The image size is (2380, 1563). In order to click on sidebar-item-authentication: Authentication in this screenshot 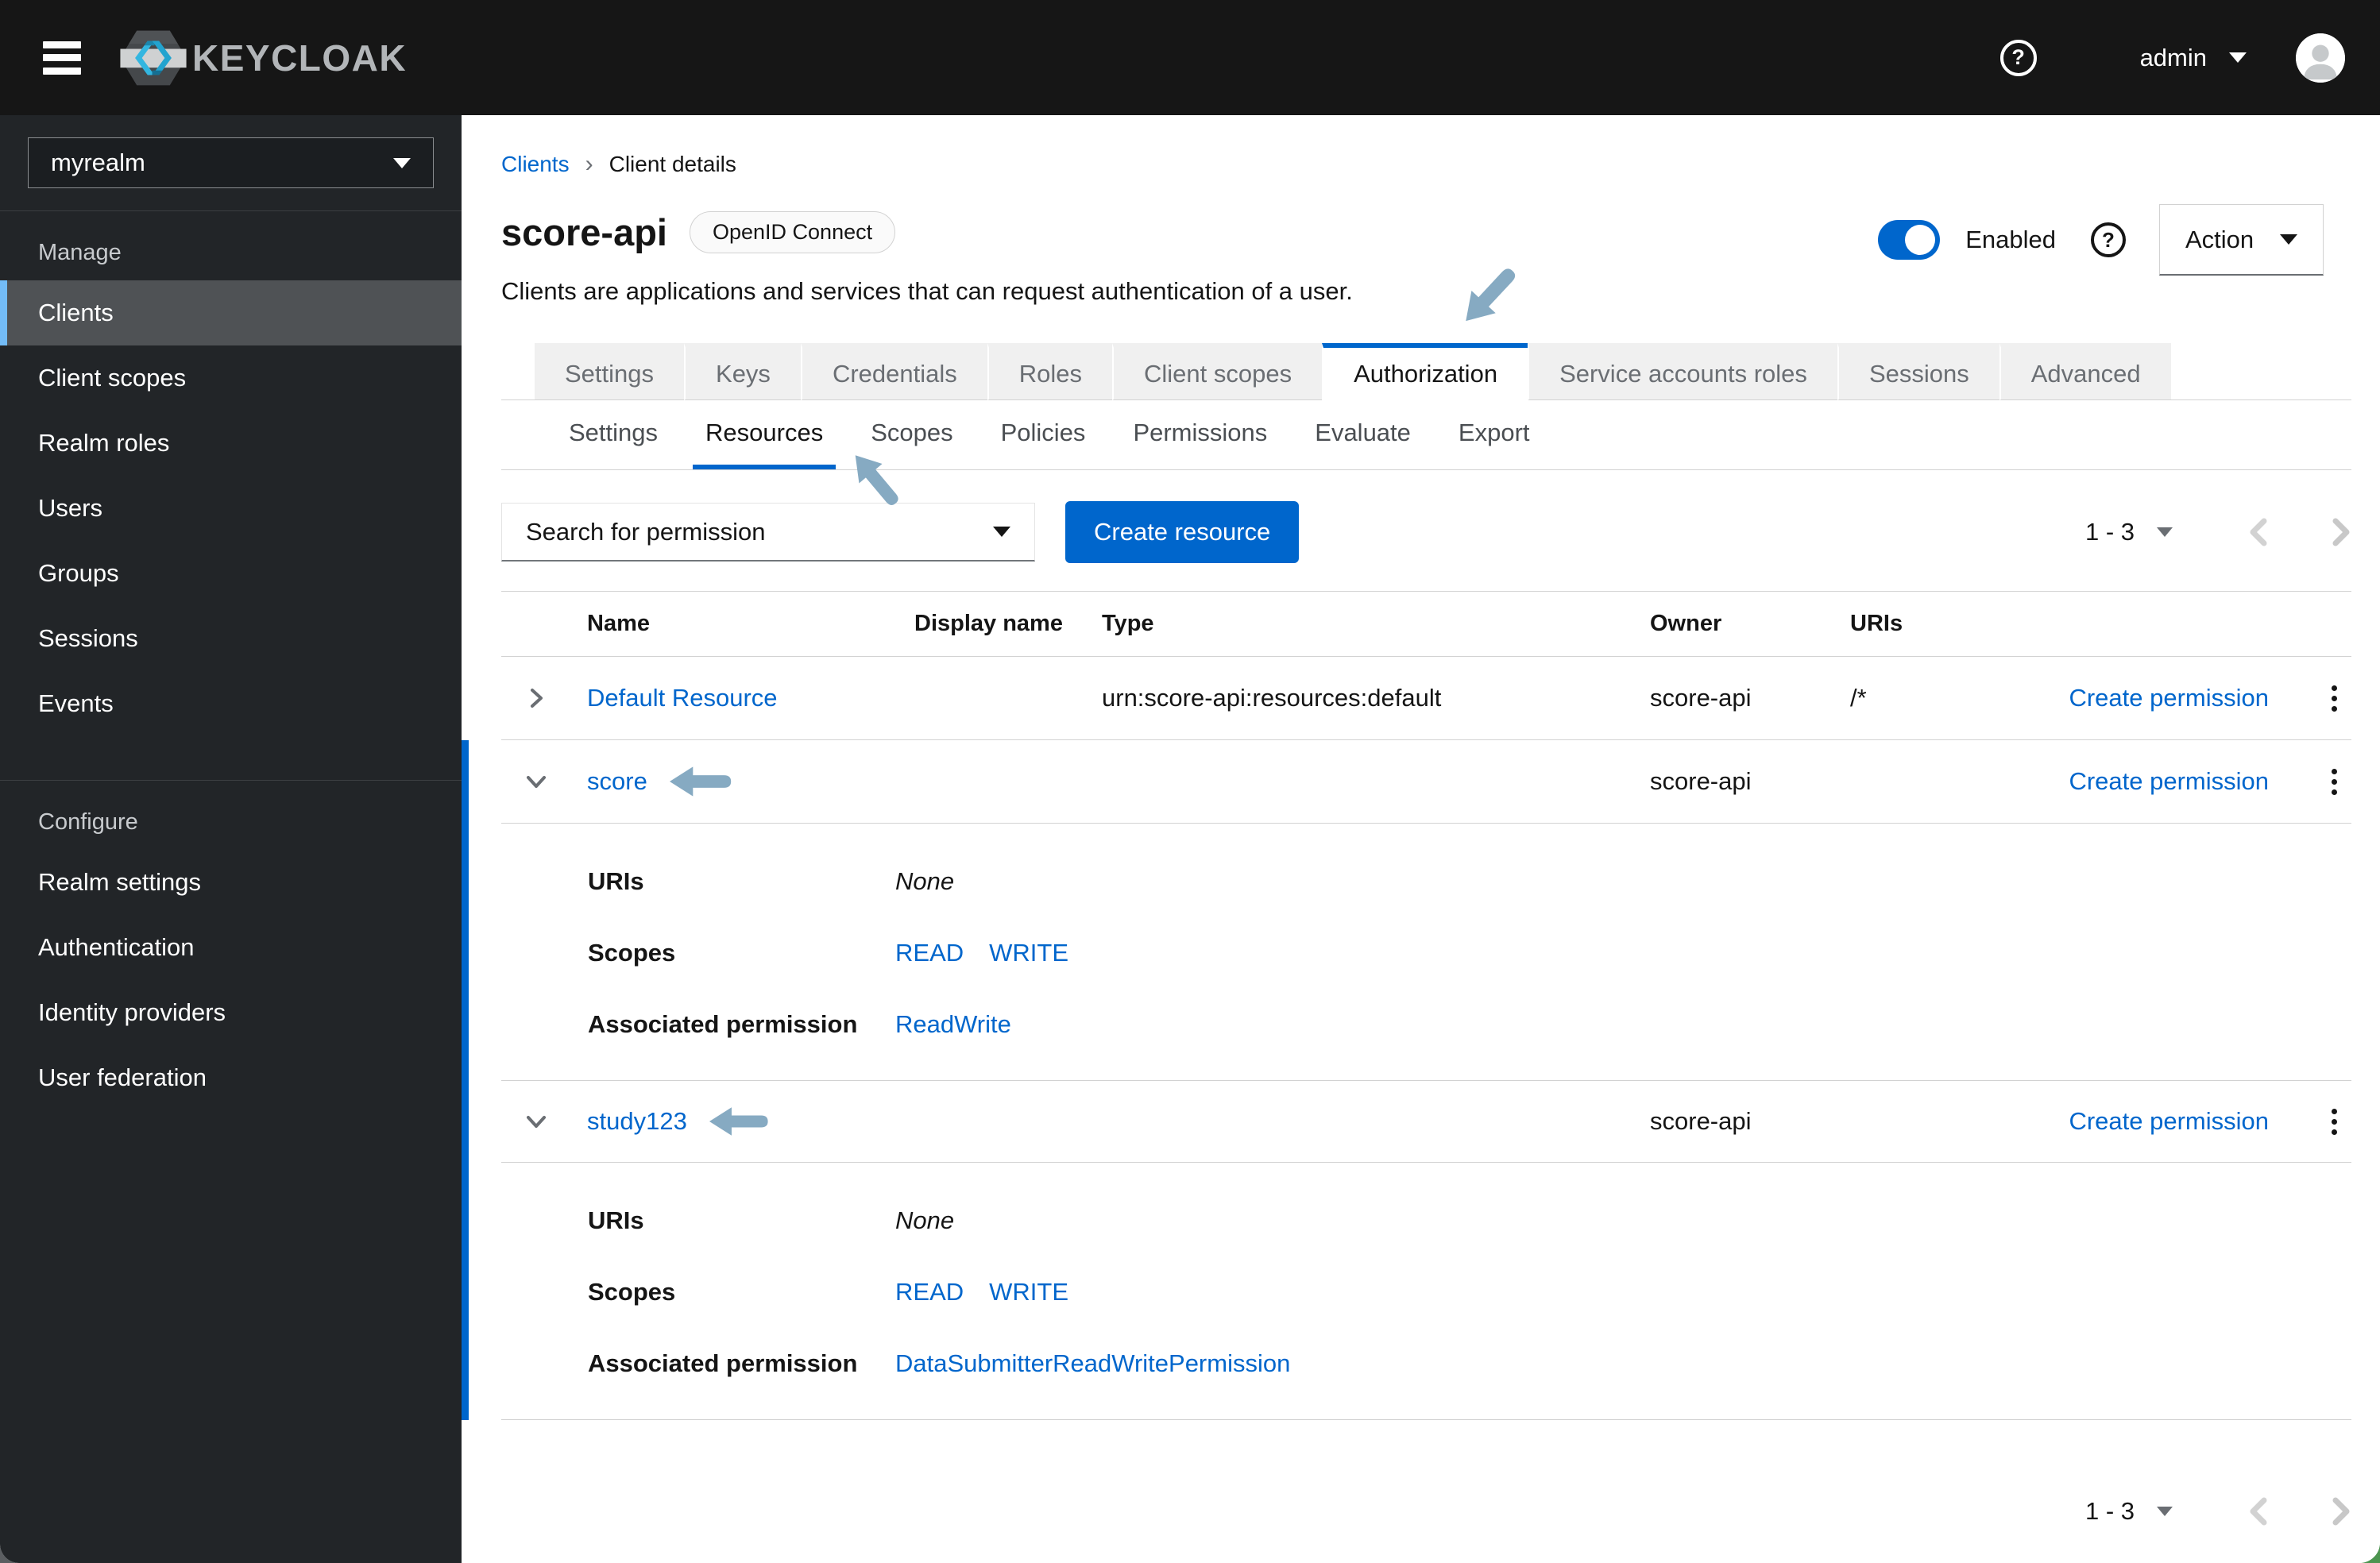, I will do `click(231, 947)`.